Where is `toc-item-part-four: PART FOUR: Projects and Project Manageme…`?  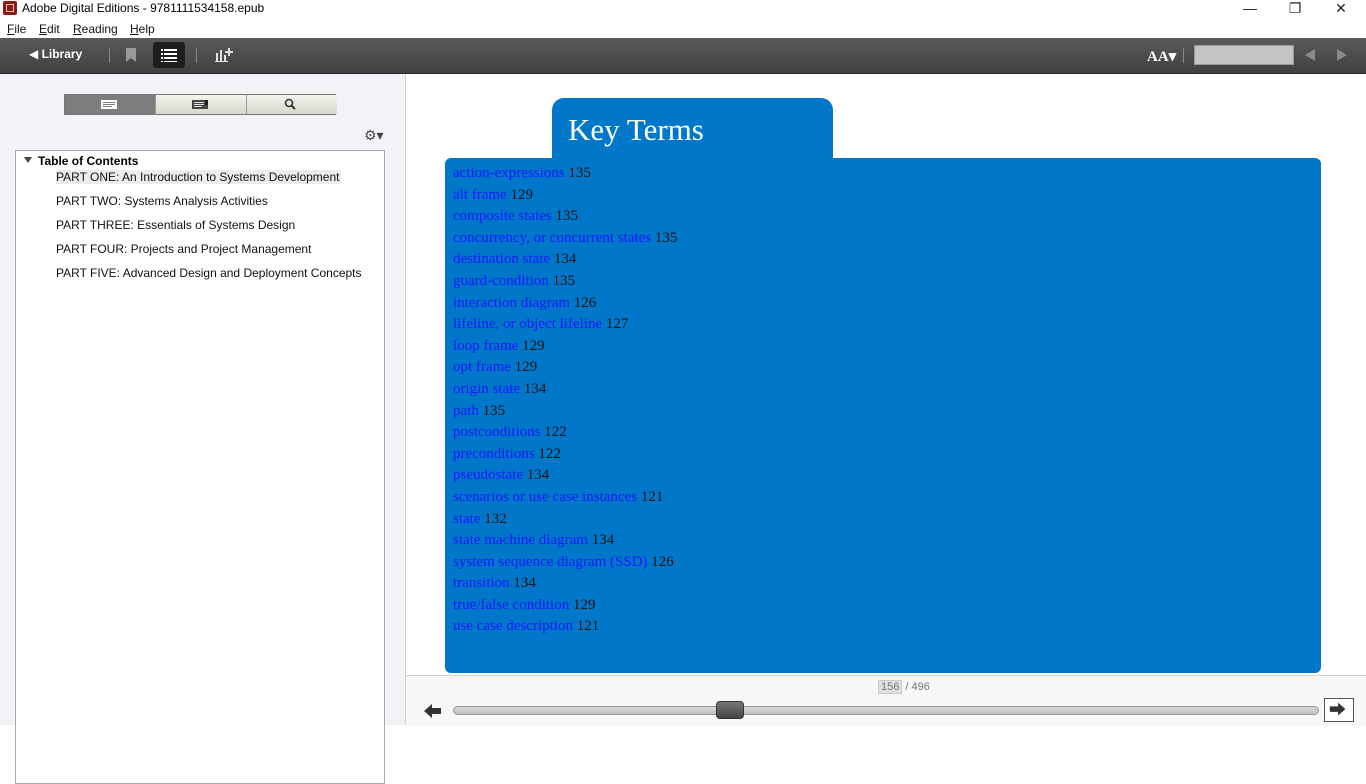
toc-item-part-four: PART FOUR: Projects and Project Manageme… is located at coordinates (183, 249).